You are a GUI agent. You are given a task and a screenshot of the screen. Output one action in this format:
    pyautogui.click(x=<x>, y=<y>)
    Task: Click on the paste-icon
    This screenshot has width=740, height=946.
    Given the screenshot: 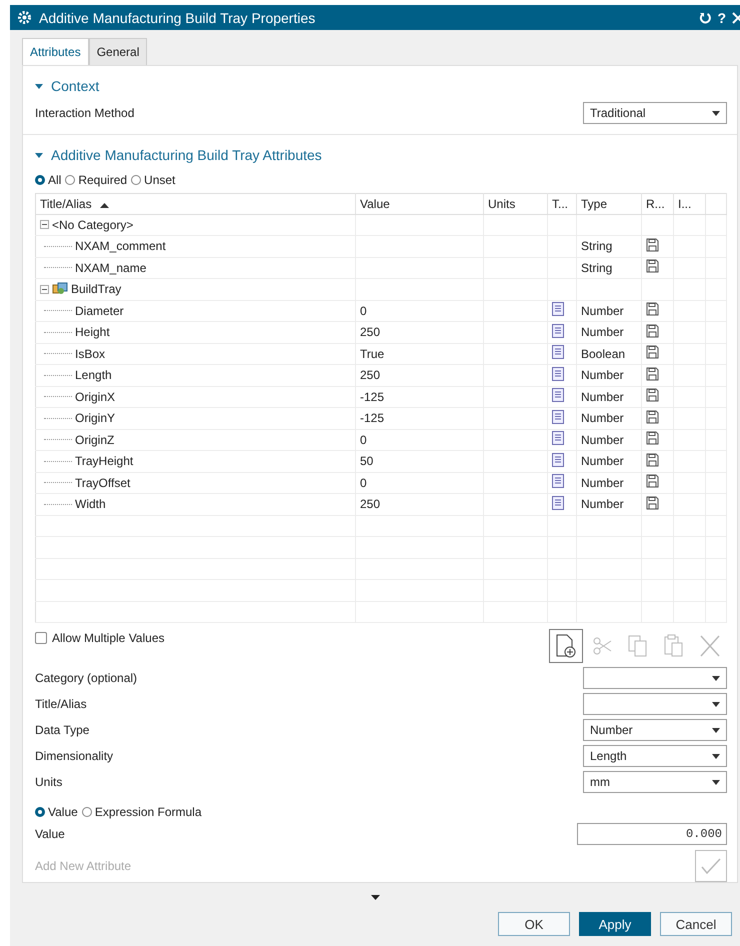 What is the action you would take?
    pyautogui.click(x=674, y=646)
    